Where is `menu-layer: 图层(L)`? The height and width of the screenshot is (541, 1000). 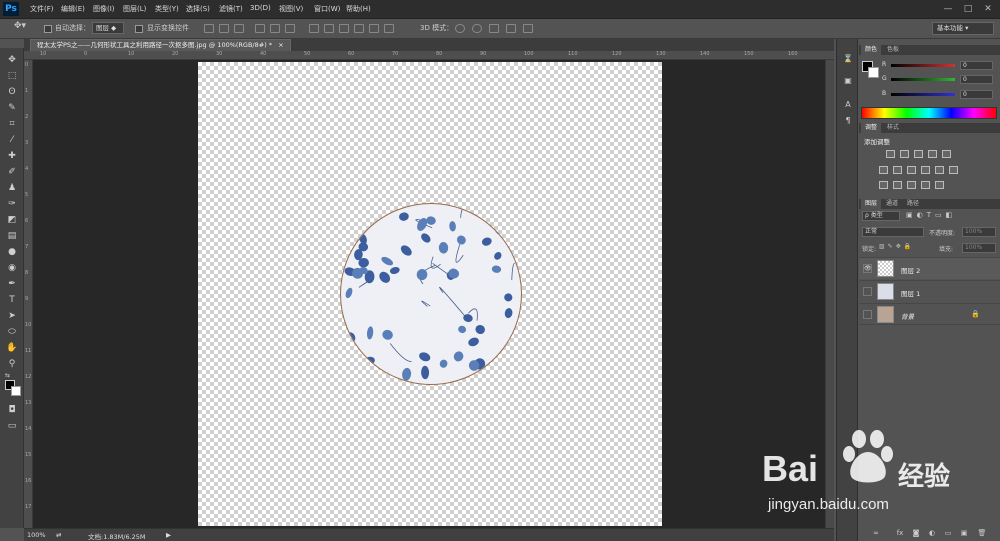 menu-layer: 图层(L) is located at coordinates (134, 9).